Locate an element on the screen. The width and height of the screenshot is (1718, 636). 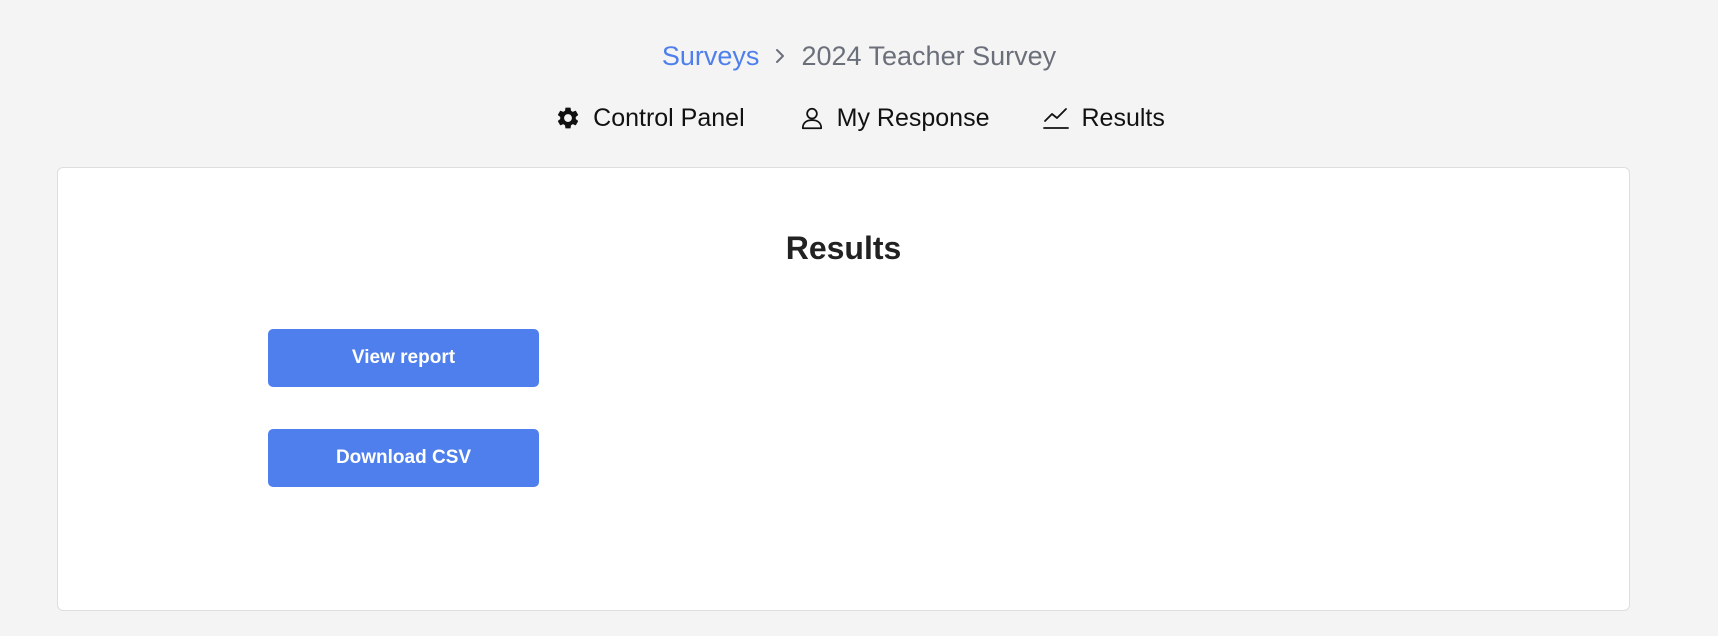
breadcrumb: Surveys 2024 Teacher Survey is located at coordinates (859, 56).